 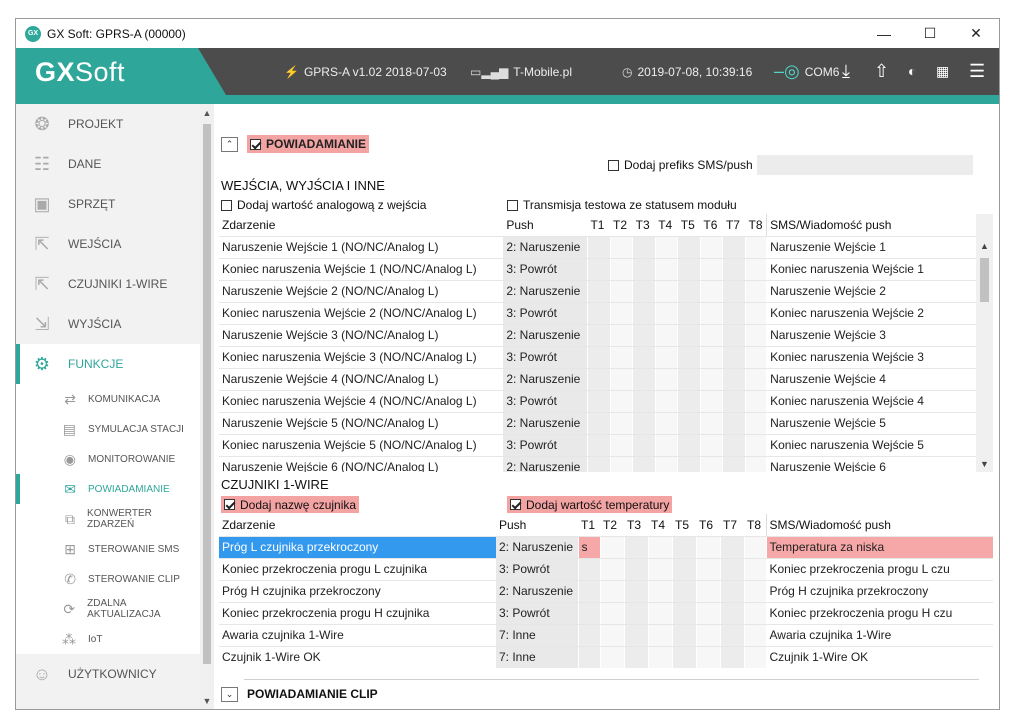 I want to click on sidebar-item-czujniki: ⇱ CZUJNIKI 1-WIRE, so click(x=108, y=284).